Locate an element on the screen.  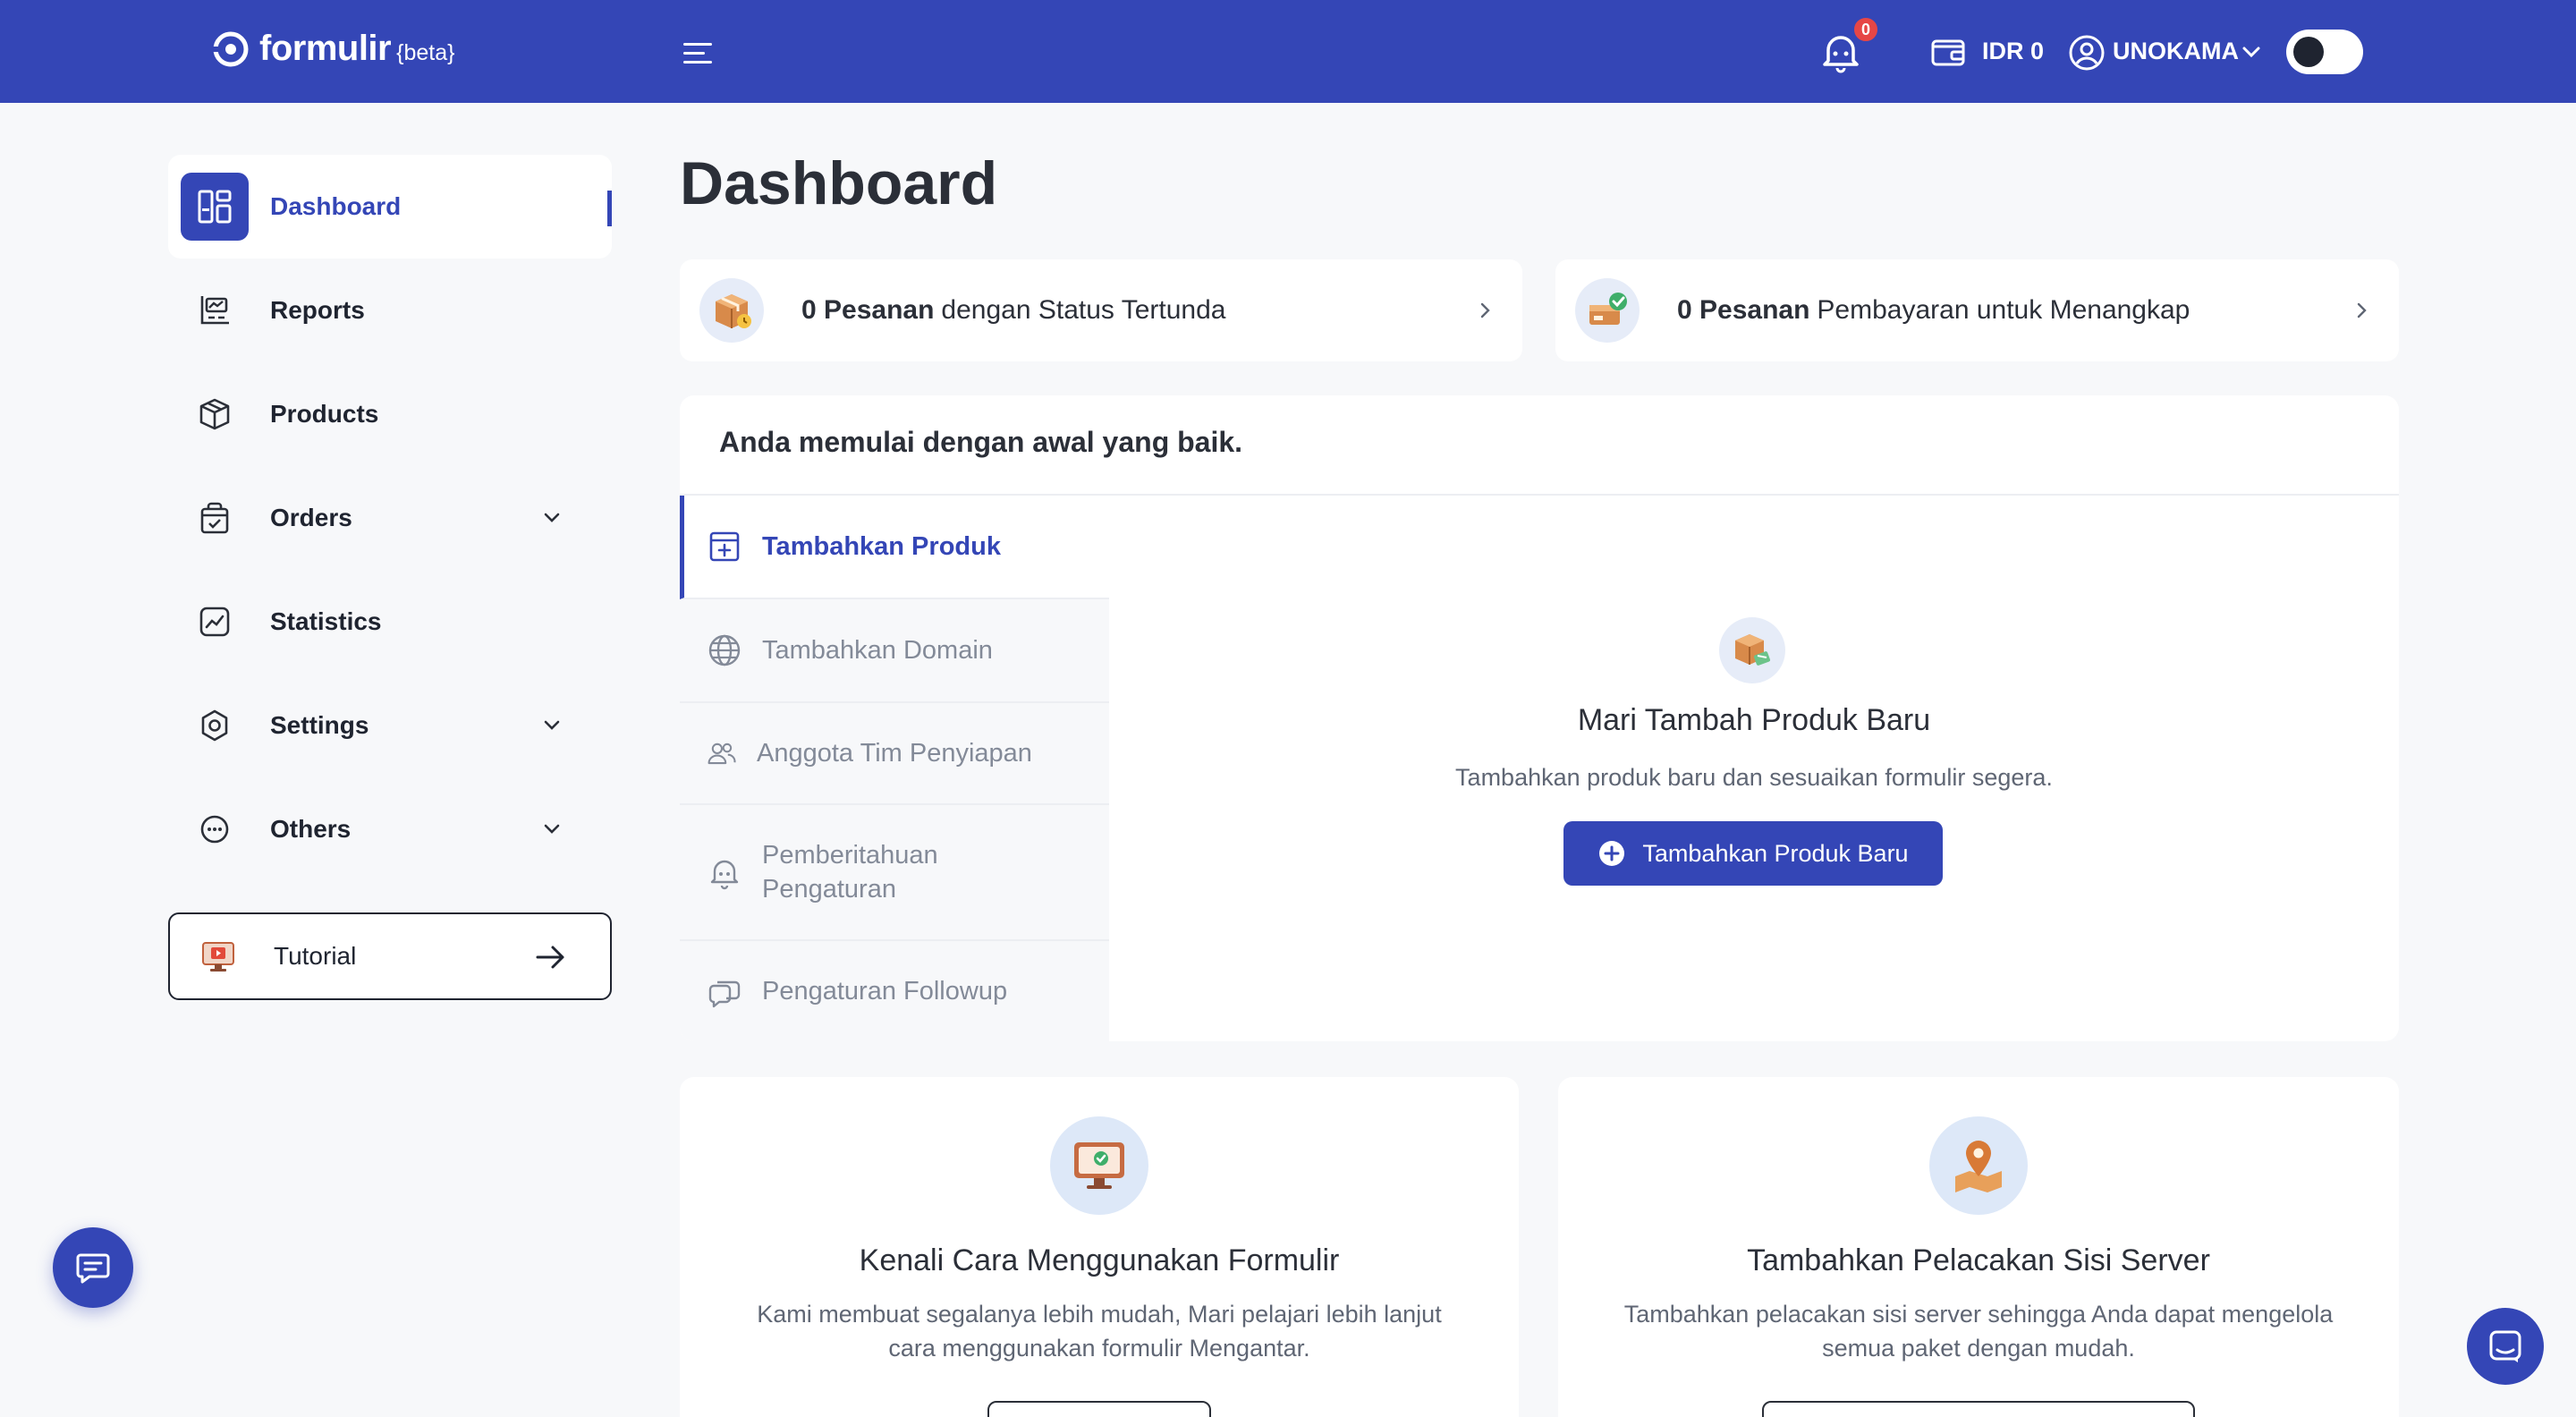
tab-add-domain: Tambahkan Domain is located at coordinates (894, 651).